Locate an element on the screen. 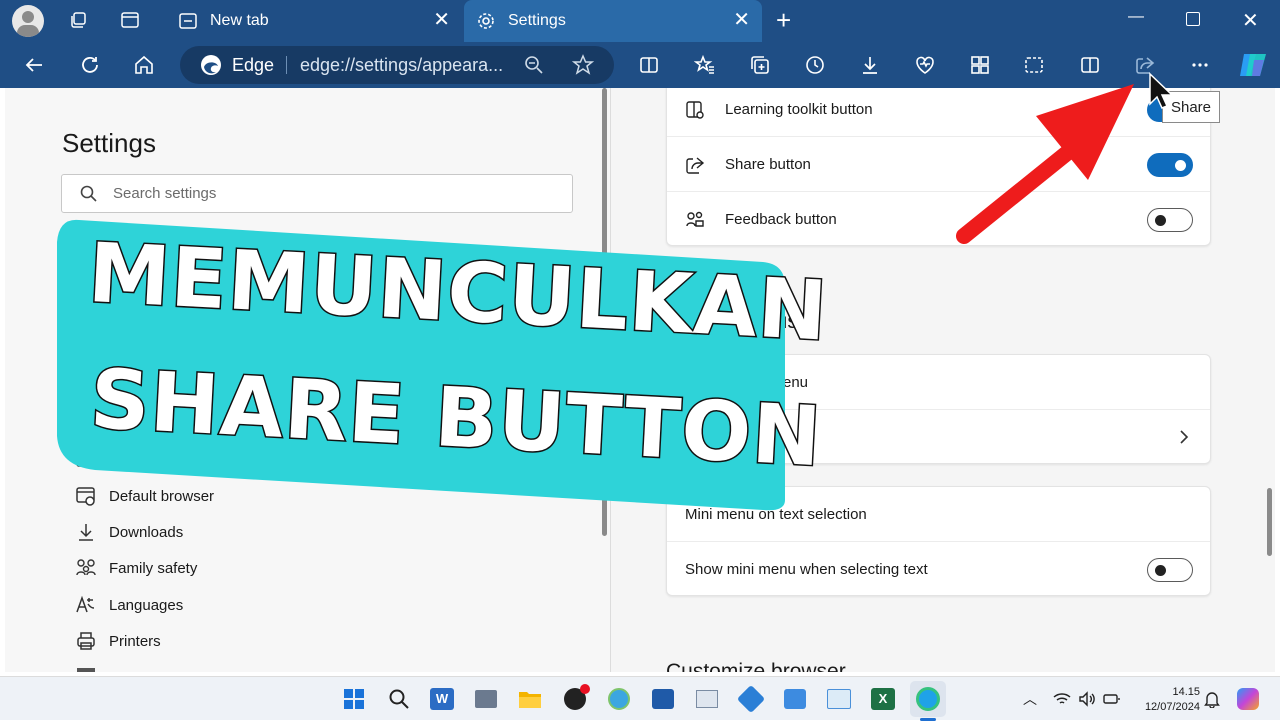 The image size is (1280, 721). word-icon: W is located at coordinates (442, 699).